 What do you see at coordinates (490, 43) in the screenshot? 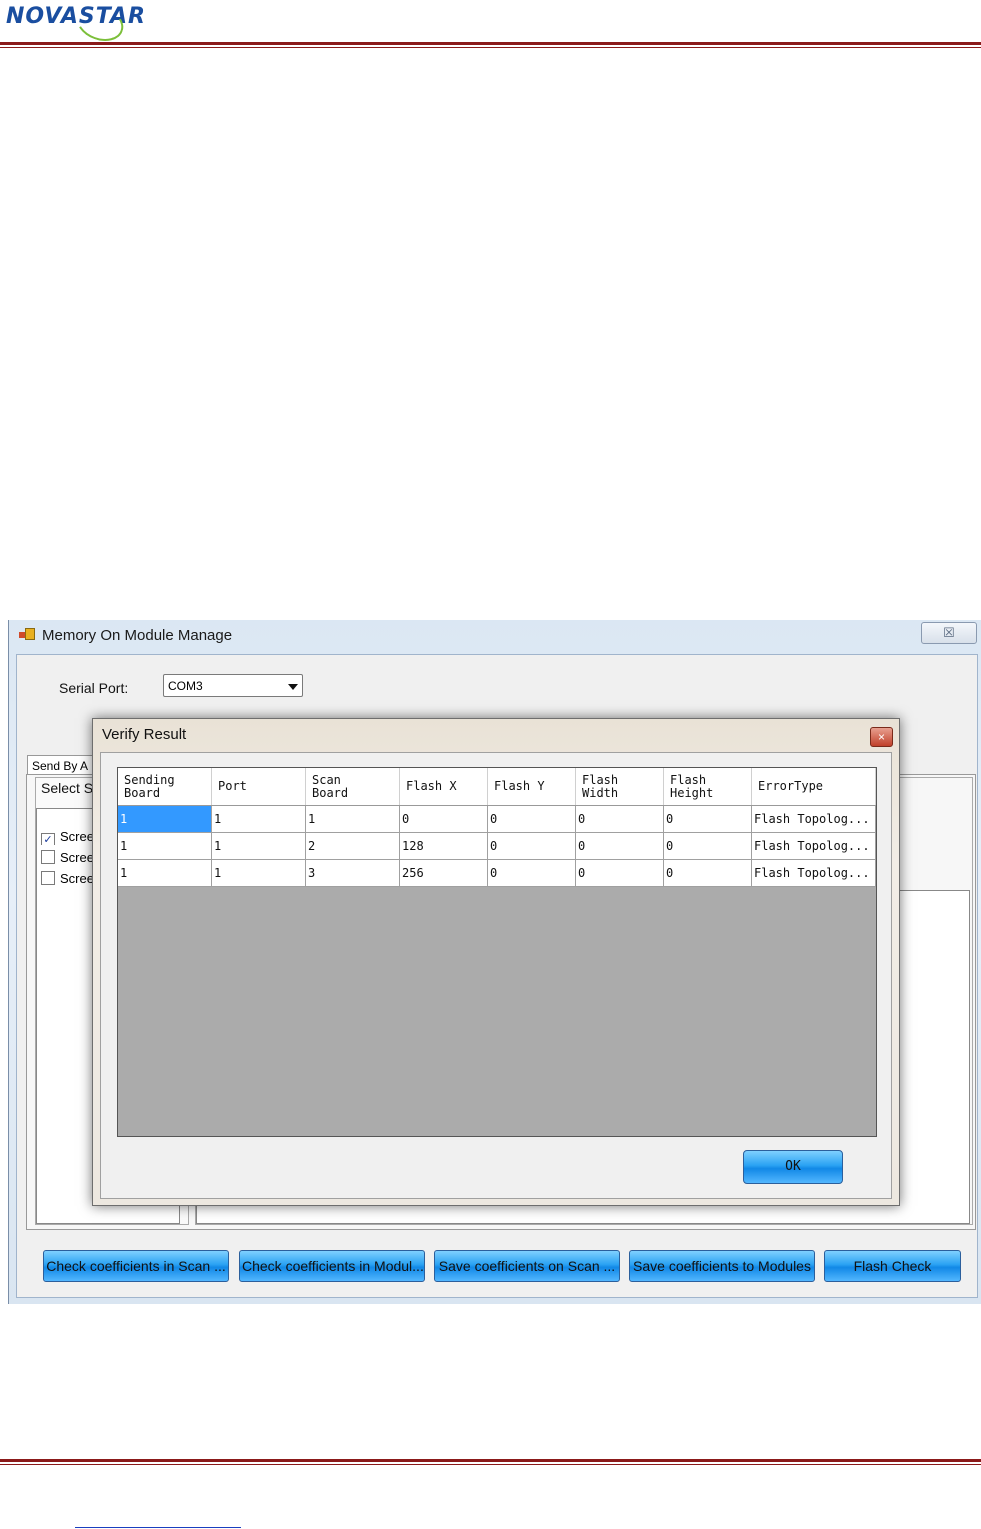
I see `header-rule` at bounding box center [490, 43].